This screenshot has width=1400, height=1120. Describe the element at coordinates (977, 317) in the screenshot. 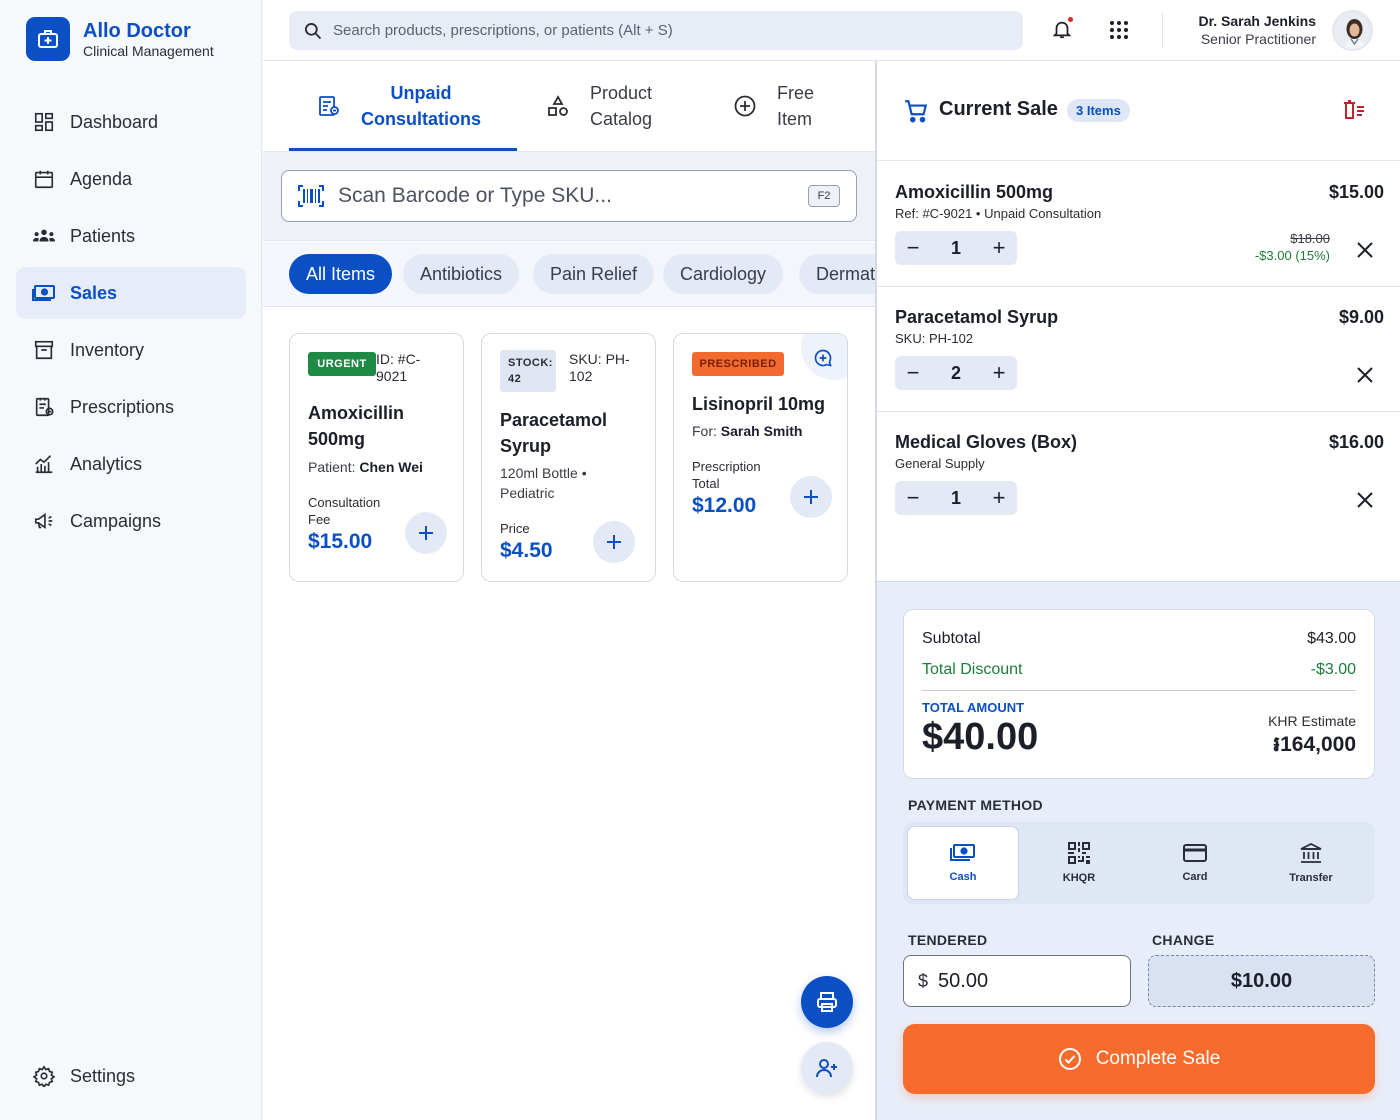

I see `line-name: Paracetamol Syrup` at that location.